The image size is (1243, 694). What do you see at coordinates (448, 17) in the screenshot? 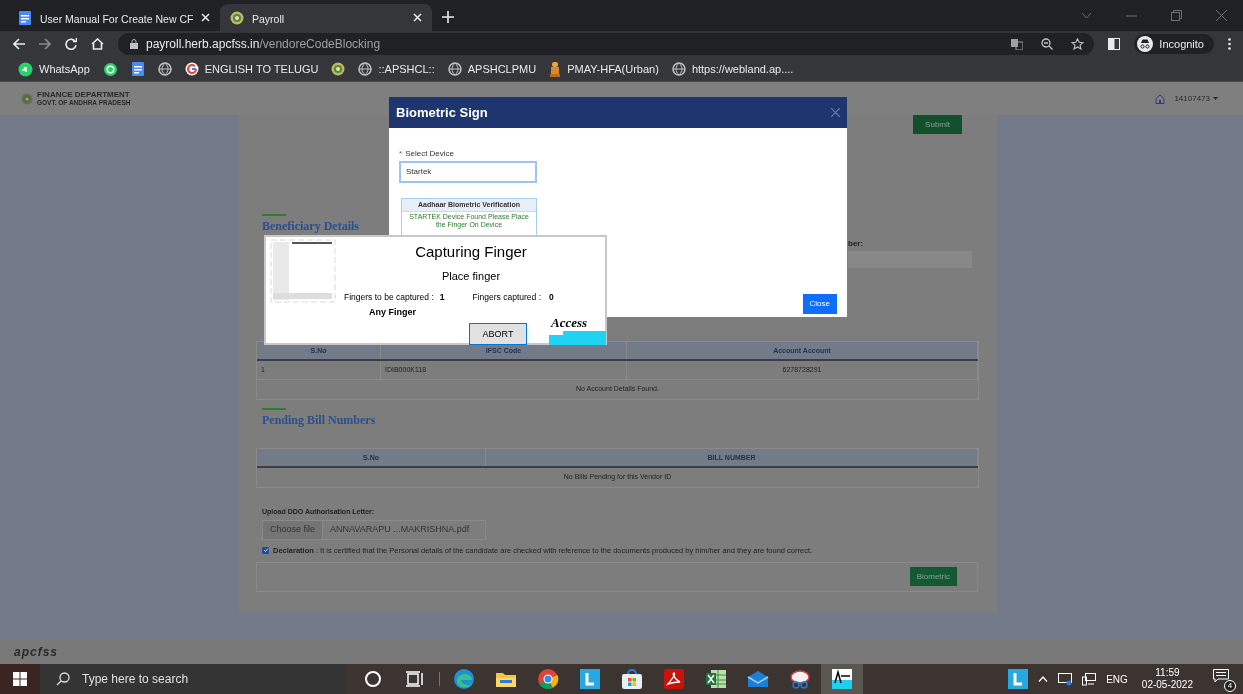
I see `new-tab-icon` at bounding box center [448, 17].